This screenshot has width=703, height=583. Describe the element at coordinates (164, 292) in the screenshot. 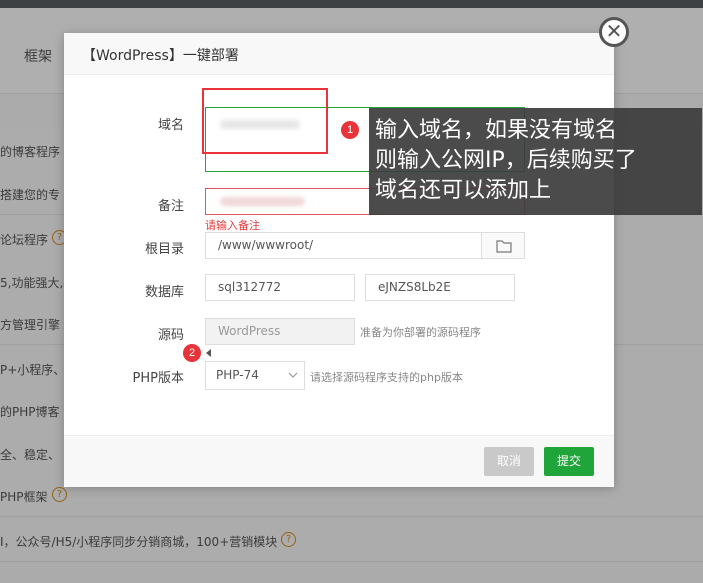

I see `database-label: 数据库` at that location.